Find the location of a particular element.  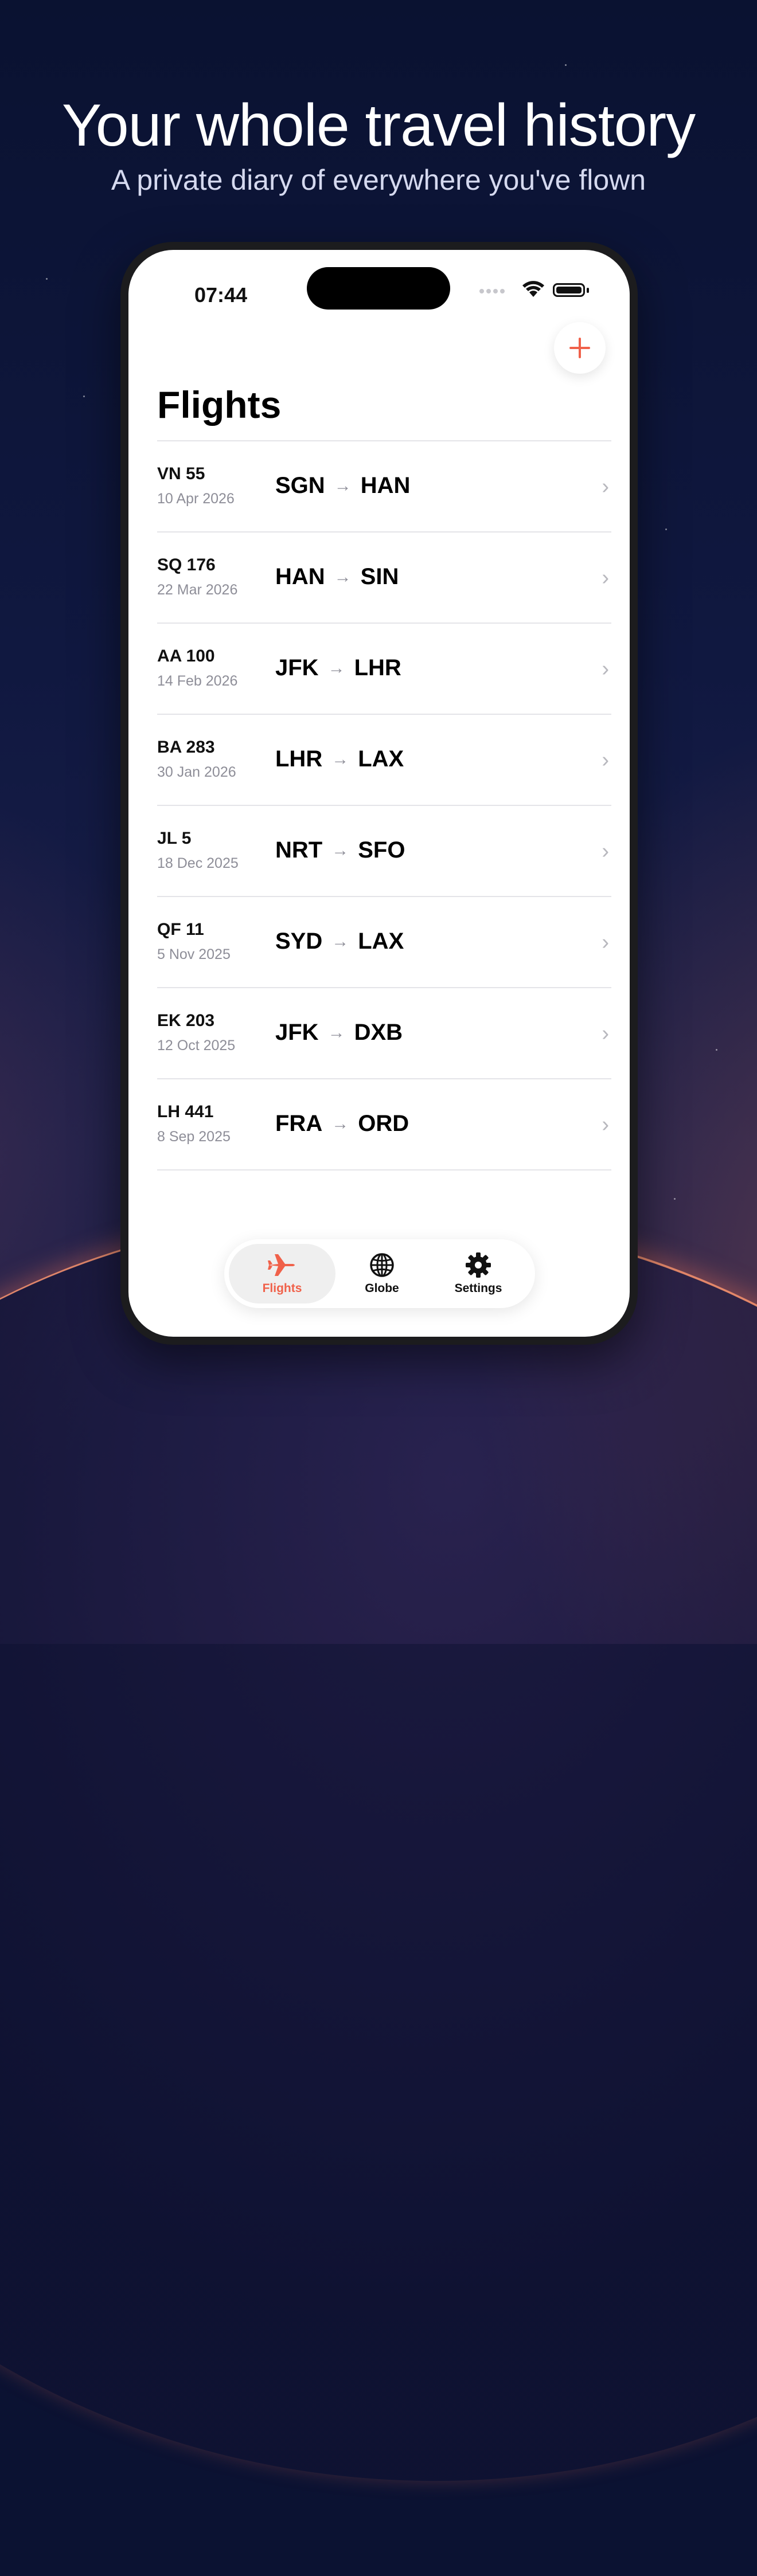

flight-date: 22 Mar 2026 is located at coordinates (197, 590).